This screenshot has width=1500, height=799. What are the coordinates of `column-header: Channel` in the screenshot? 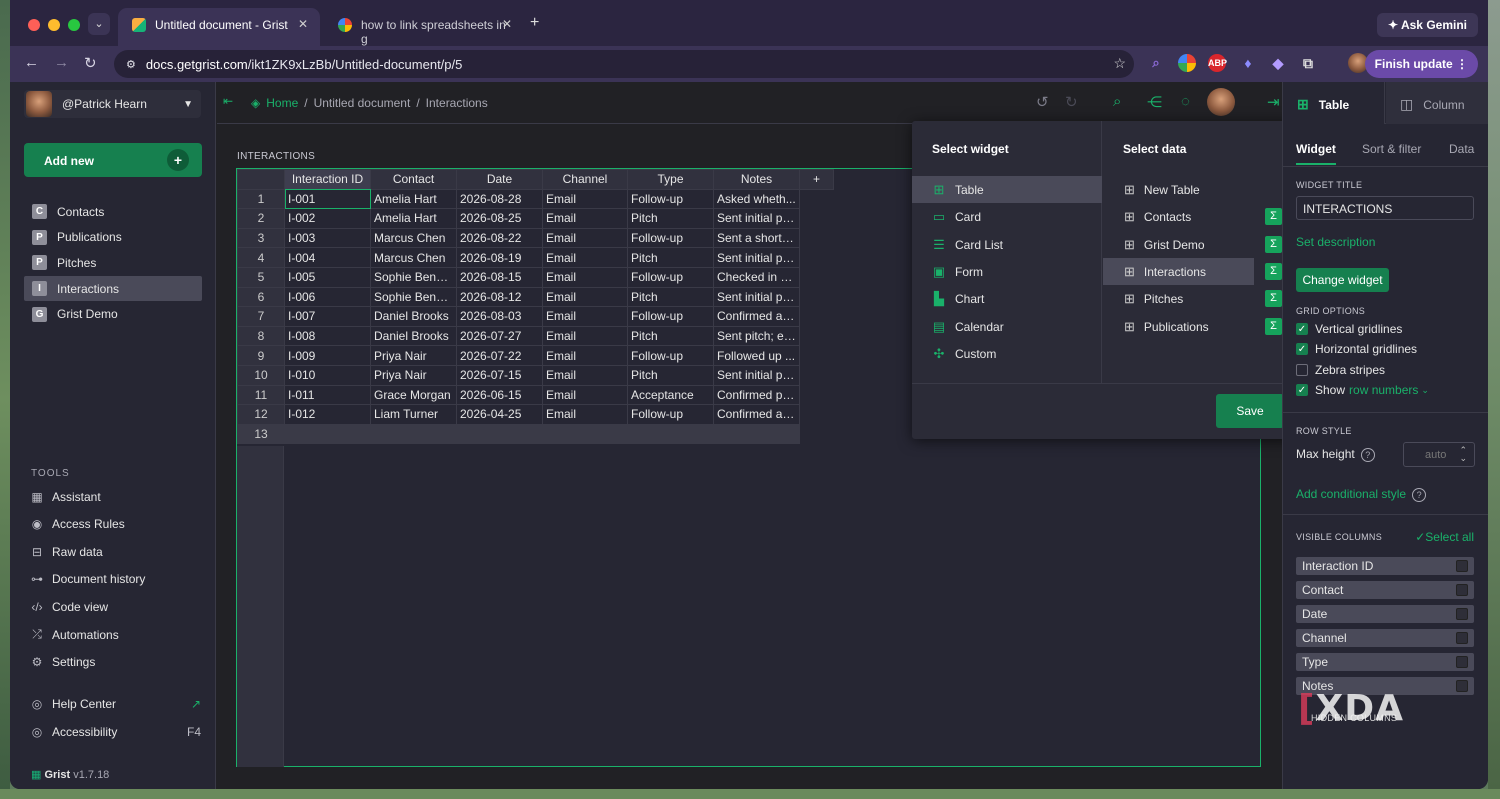 It's located at (585, 179).